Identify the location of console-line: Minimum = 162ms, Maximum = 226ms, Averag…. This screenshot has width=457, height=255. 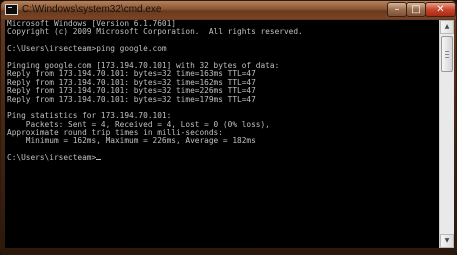
(131, 141).